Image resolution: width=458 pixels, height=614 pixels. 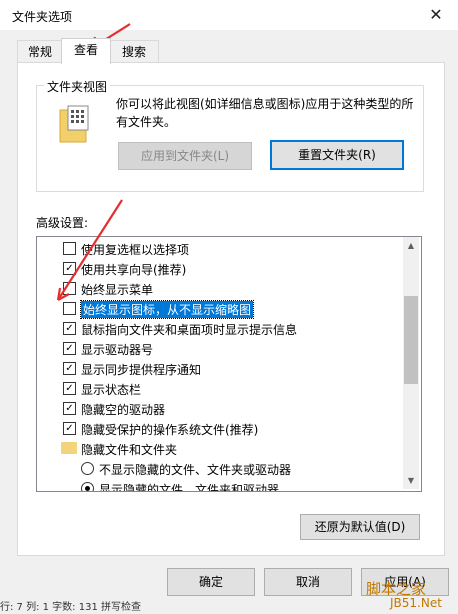 I want to click on annotation-arrows, so click(x=93, y=162).